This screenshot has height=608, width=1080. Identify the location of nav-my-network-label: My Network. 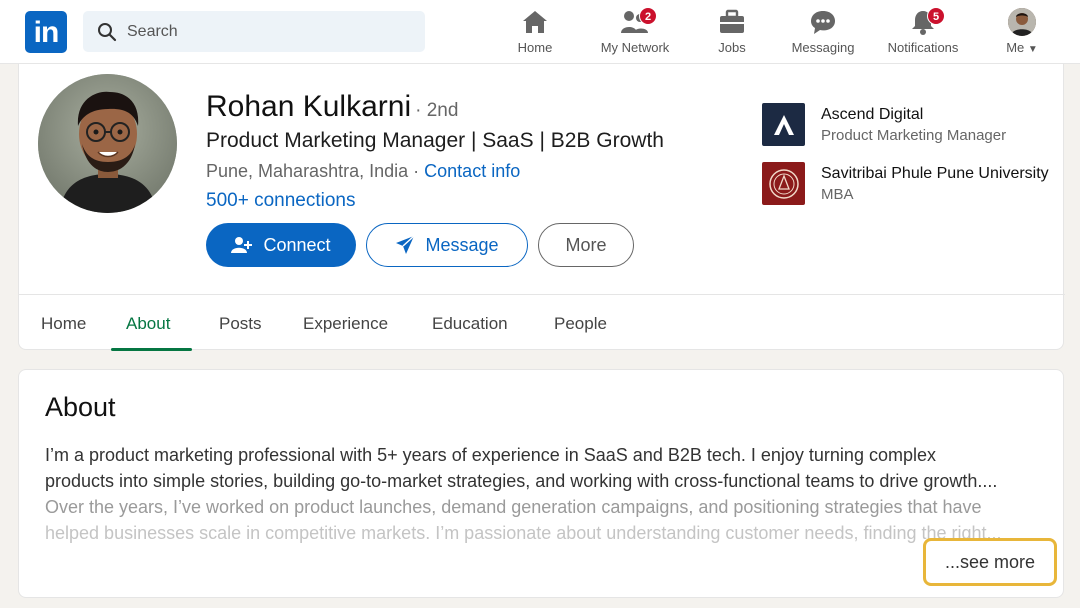
(635, 47).